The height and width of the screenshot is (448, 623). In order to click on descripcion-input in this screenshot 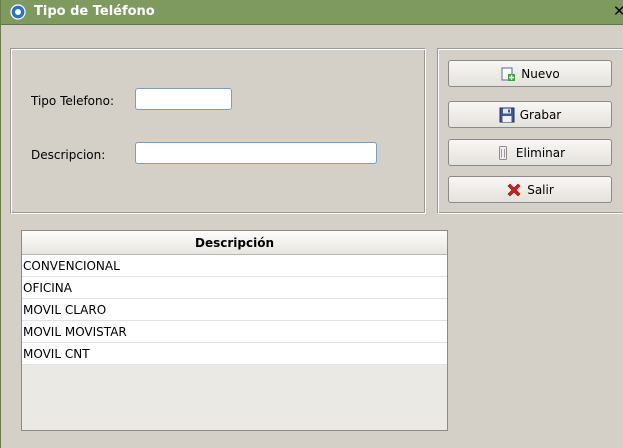, I will do `click(256, 153)`.